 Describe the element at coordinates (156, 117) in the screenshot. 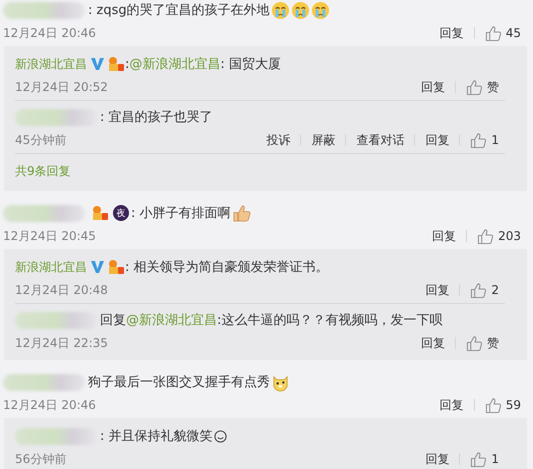

I see `comment-text: : 宜昌的孩子也哭了` at that location.